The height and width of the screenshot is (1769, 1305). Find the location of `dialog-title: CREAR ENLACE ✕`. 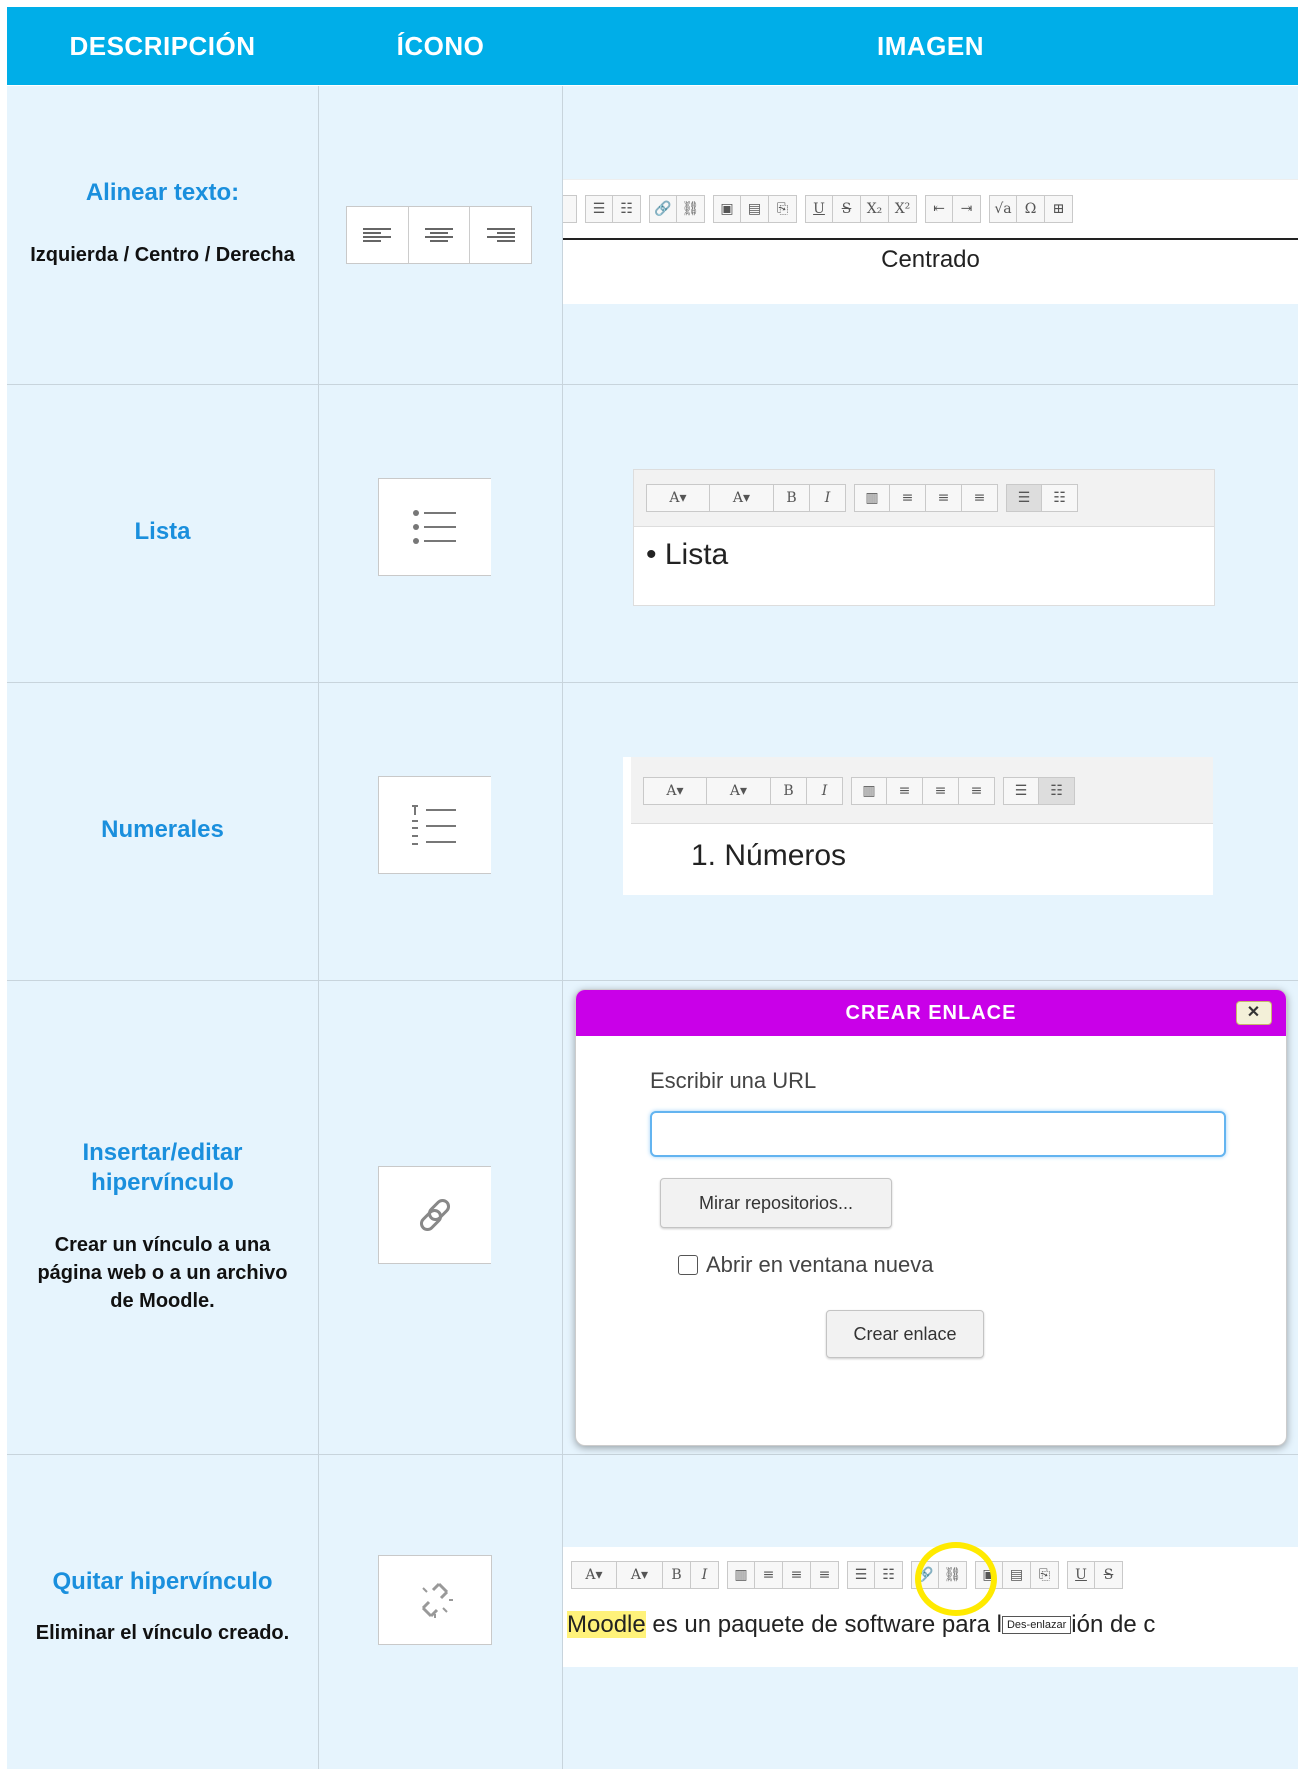

dialog-title: CREAR ENLACE ✕ is located at coordinates (931, 1013).